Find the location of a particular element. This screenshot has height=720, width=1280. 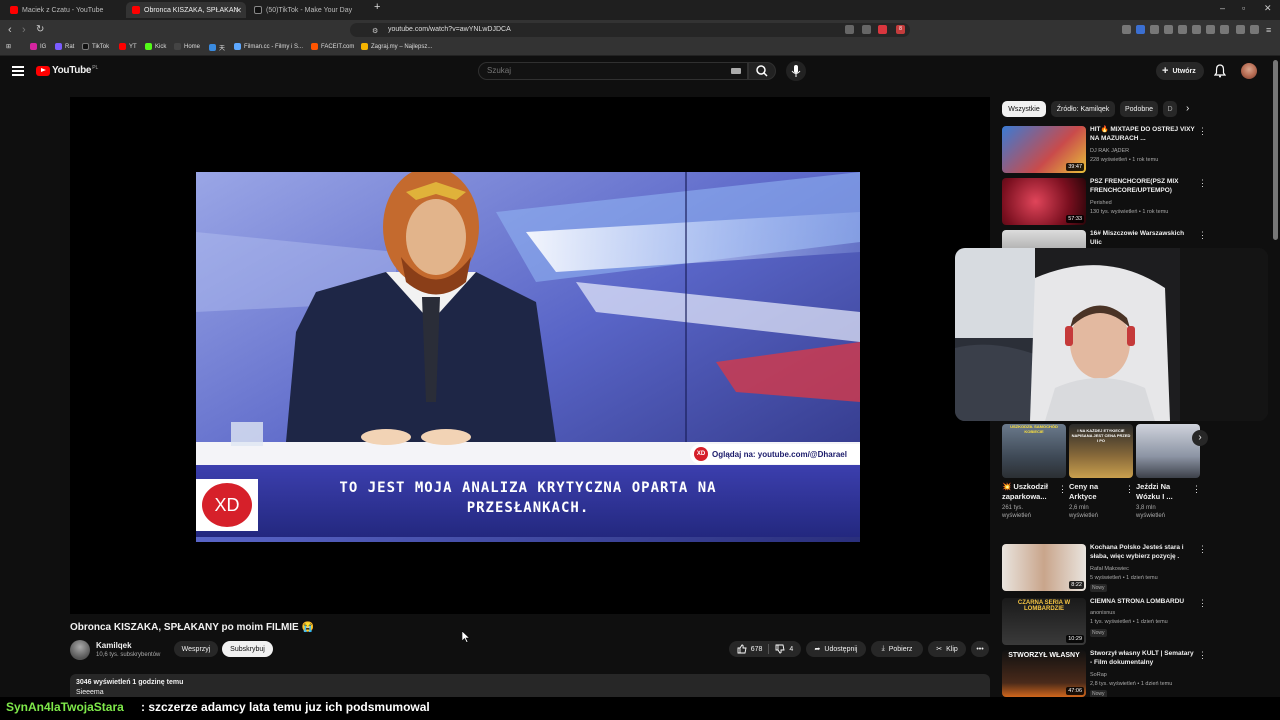

reload-icon: ↻ is located at coordinates (40, 30).